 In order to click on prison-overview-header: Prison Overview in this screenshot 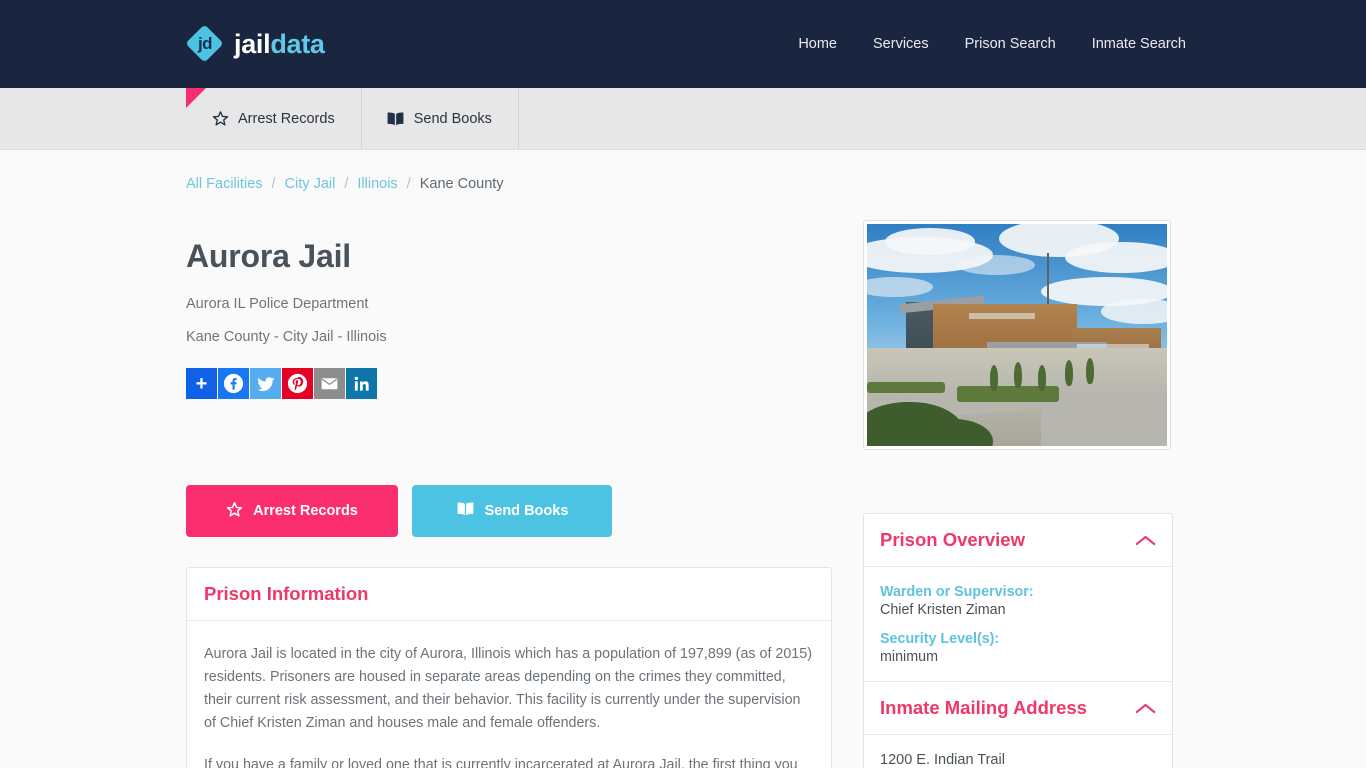, I will do `click(1018, 540)`.